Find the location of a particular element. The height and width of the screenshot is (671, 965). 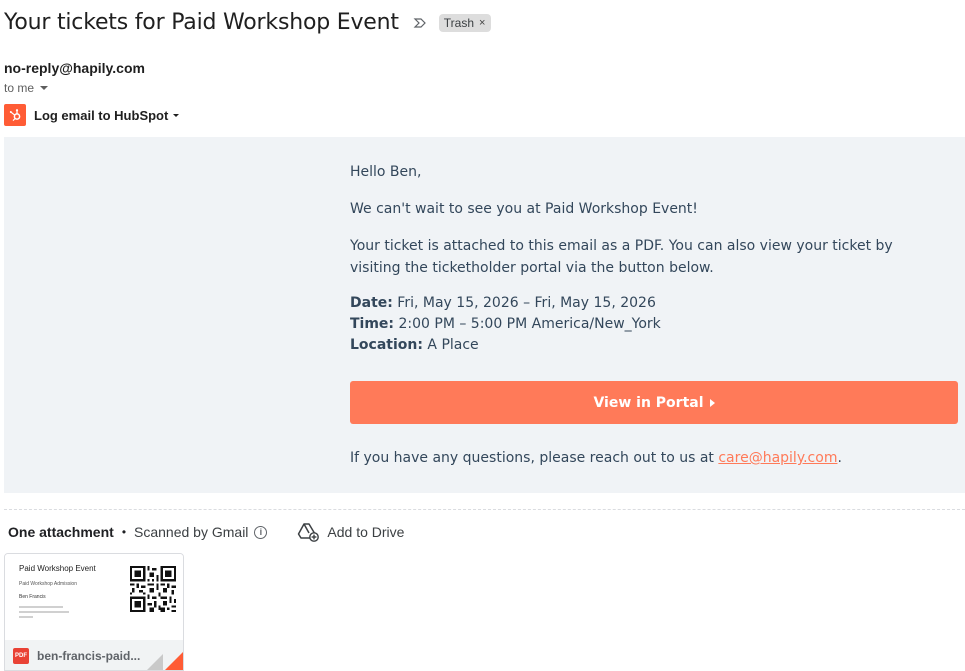

trash-label-chip: Trash × is located at coordinates (465, 22).